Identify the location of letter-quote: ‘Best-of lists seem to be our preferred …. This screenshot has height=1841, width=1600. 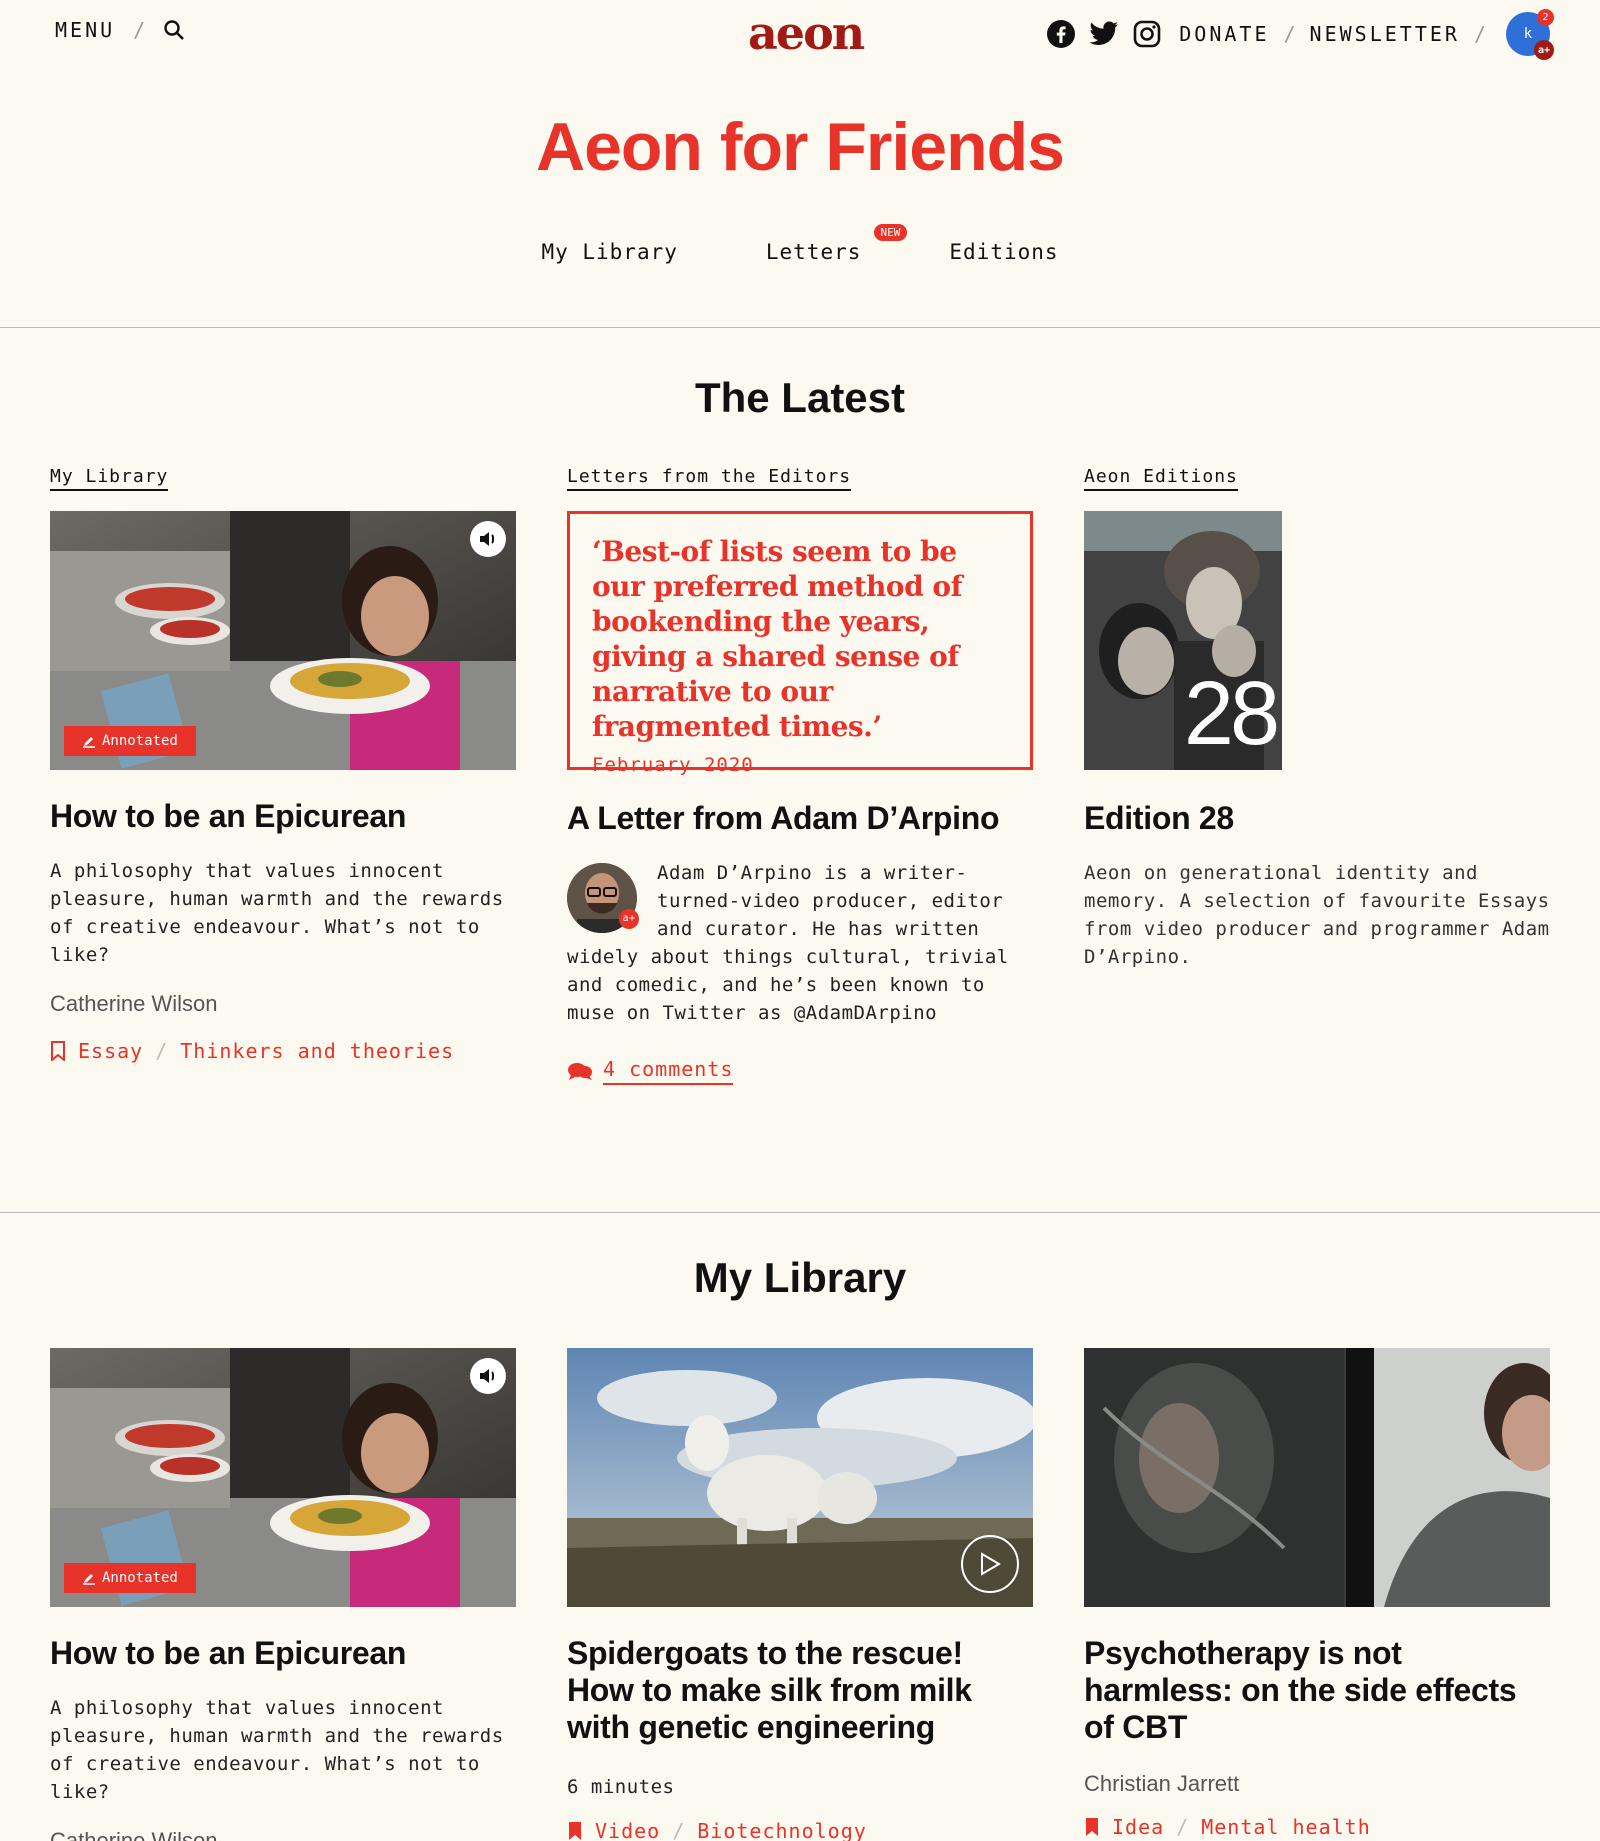
(777, 639).